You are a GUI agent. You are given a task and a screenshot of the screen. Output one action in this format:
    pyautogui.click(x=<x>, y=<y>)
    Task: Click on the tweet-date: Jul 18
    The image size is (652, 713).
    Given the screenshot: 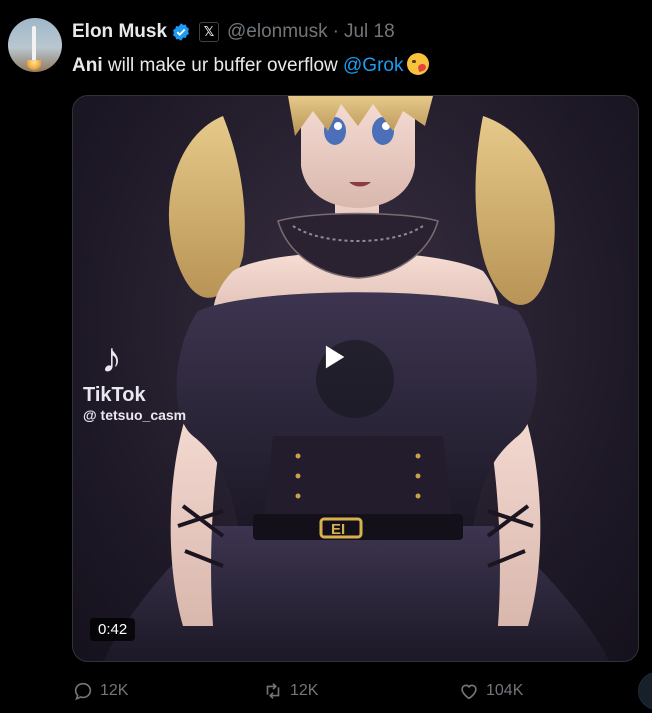 What is the action you would take?
    pyautogui.click(x=369, y=32)
    